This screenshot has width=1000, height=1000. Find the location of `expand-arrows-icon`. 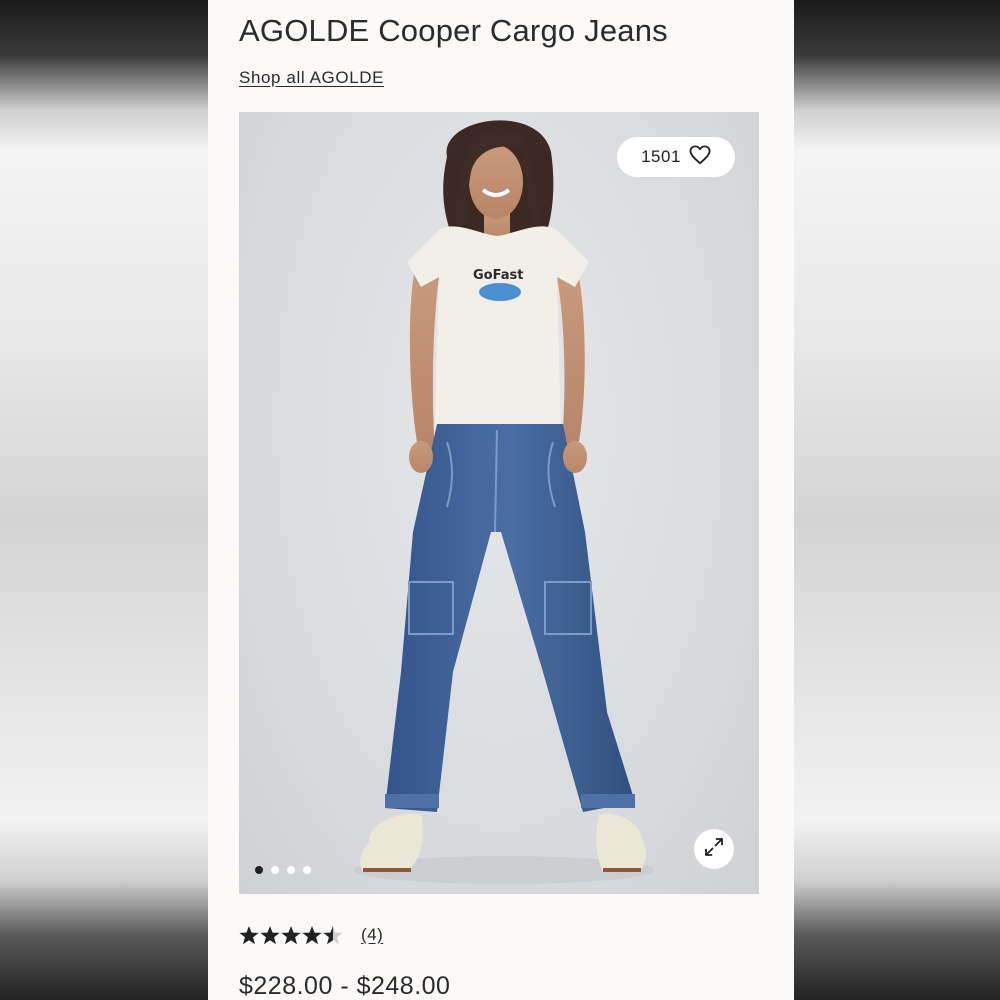

expand-arrows-icon is located at coordinates (714, 849).